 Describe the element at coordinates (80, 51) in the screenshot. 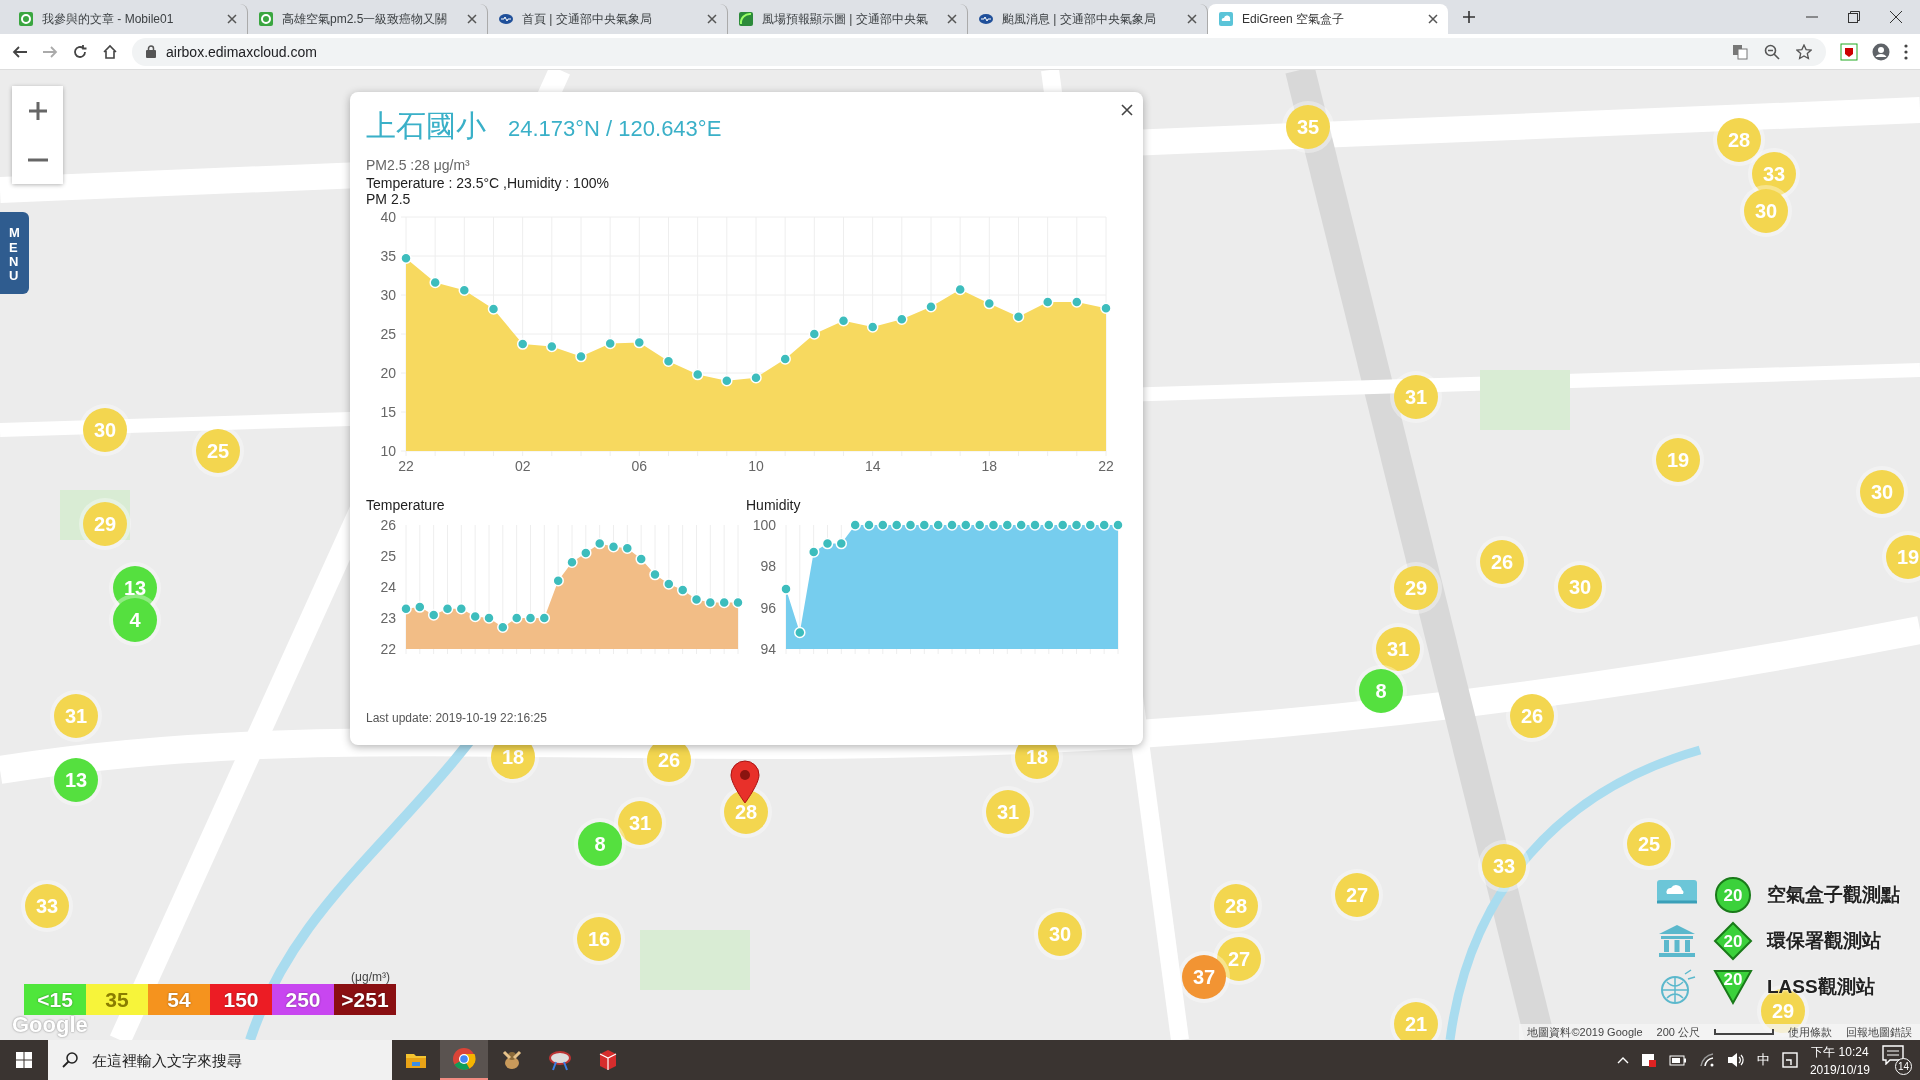

I see `reload-icon` at that location.